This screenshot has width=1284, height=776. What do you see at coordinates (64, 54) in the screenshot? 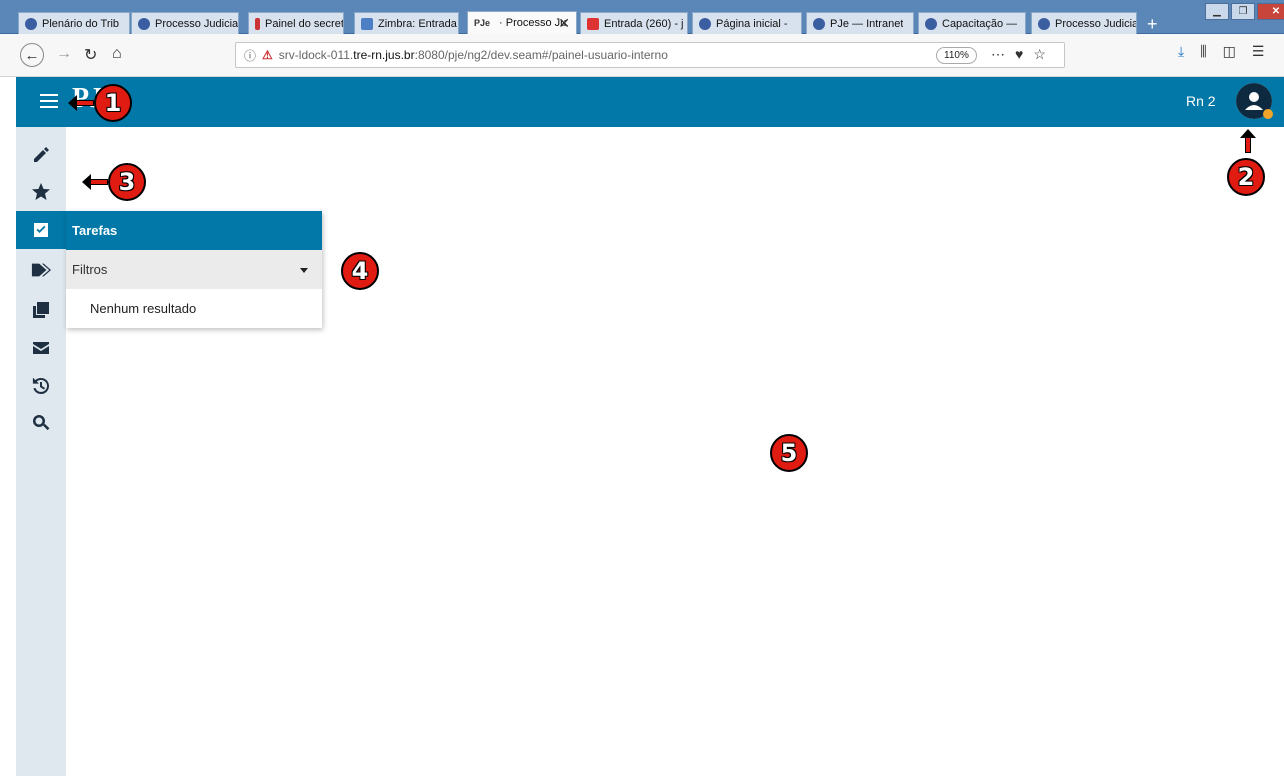
I see `forward-button: →` at bounding box center [64, 54].